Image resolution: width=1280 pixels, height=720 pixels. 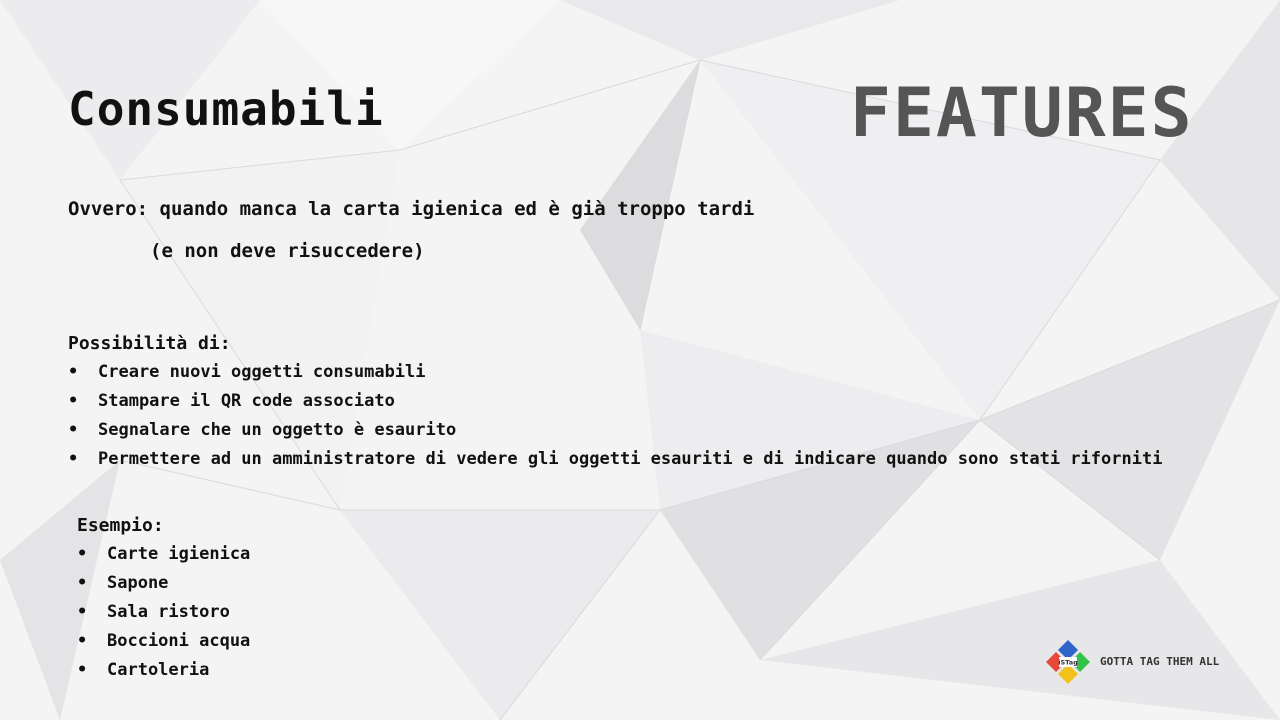 I want to click on list-item-text: Segnalare che un oggetto è esaurito, so click(x=277, y=430).